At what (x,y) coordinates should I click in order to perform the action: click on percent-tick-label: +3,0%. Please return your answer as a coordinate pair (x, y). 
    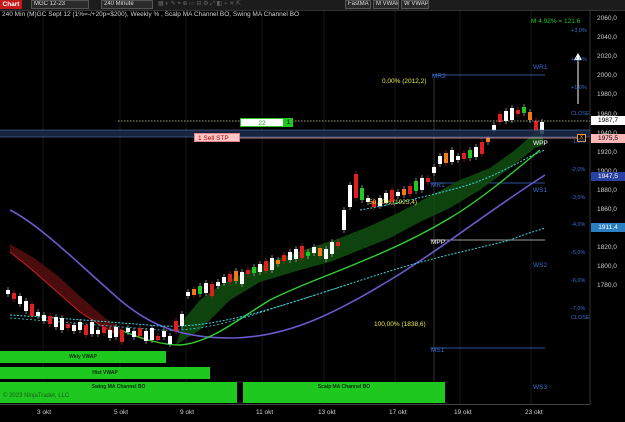
    Looking at the image, I should click on (579, 31).